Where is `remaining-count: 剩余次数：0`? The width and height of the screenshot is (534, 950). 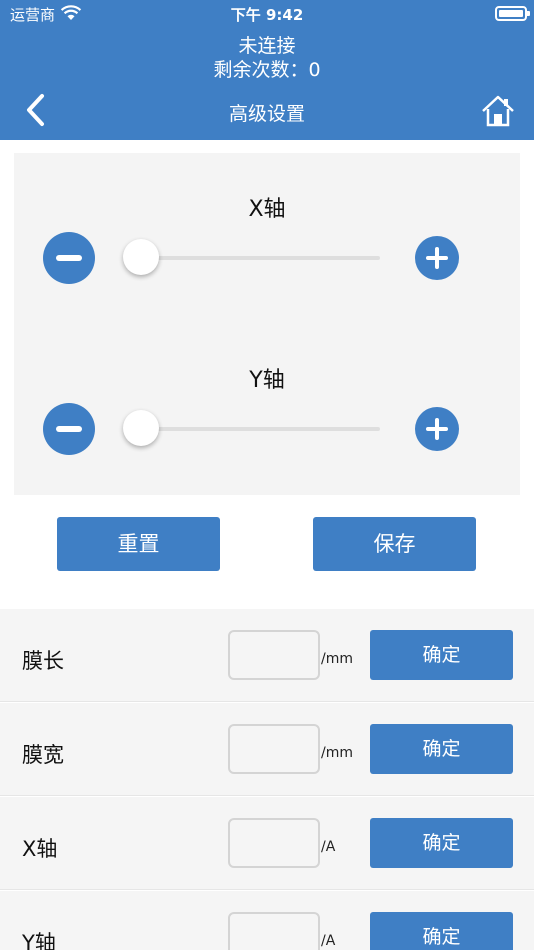 remaining-count: 剩余次数：0 is located at coordinates (267, 70).